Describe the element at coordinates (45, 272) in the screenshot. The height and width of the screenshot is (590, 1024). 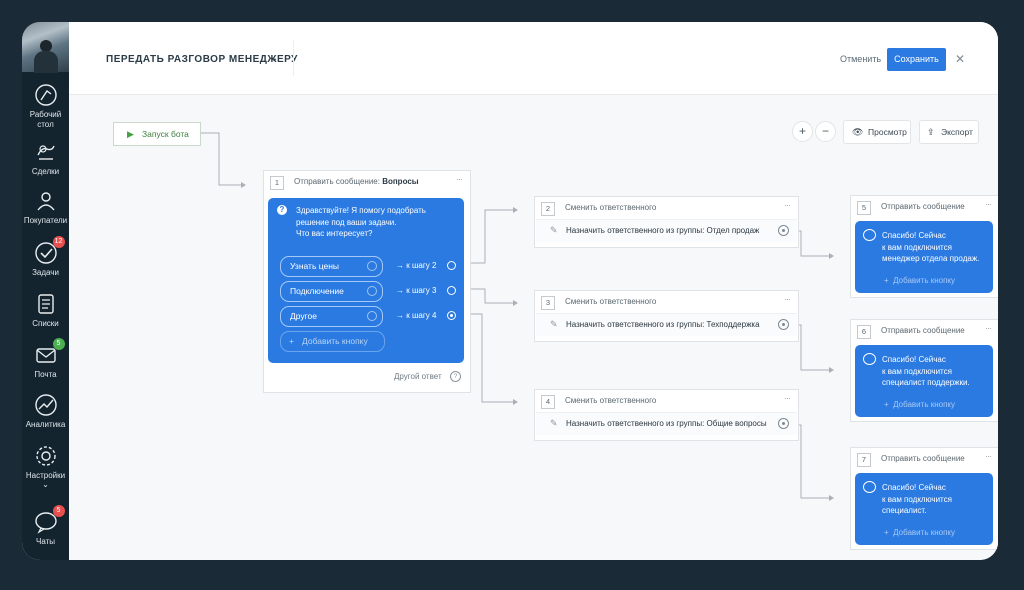
I see `sidebar-item-label: Задачи` at that location.